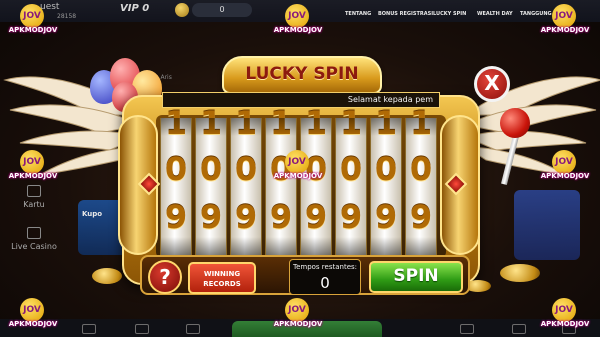  I want to click on watermark-mid-center: JOV APKMODJOV, so click(298, 167).